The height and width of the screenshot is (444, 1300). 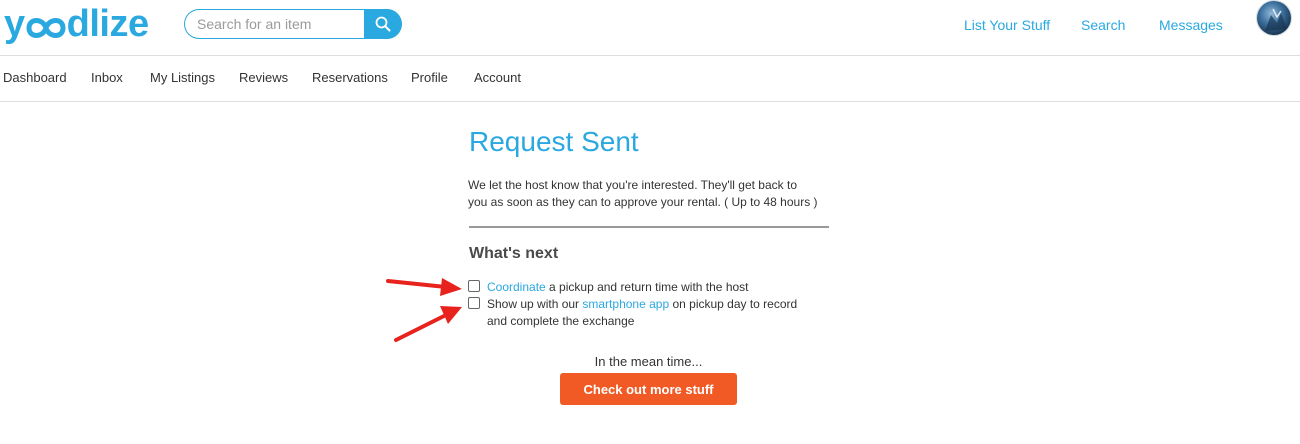 I want to click on step-show-up-prefix: Show up with our, so click(x=535, y=304).